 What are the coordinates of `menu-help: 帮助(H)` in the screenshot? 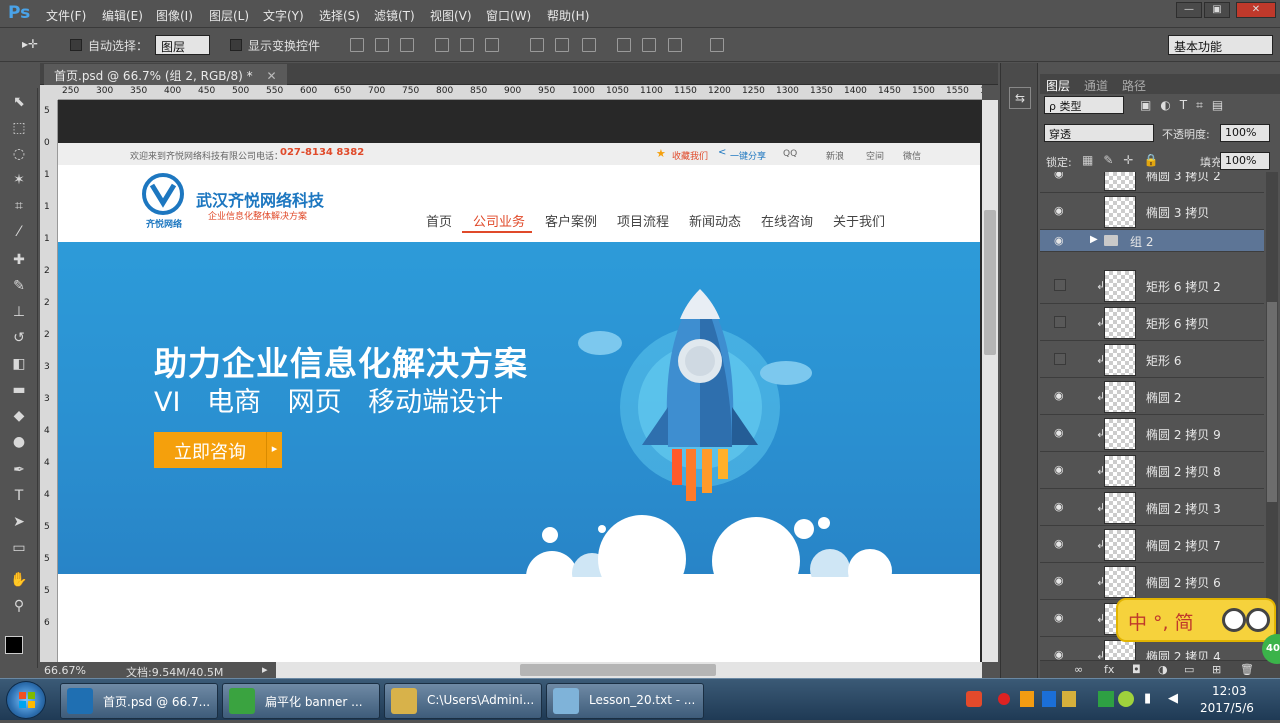 It's located at (568, 15).